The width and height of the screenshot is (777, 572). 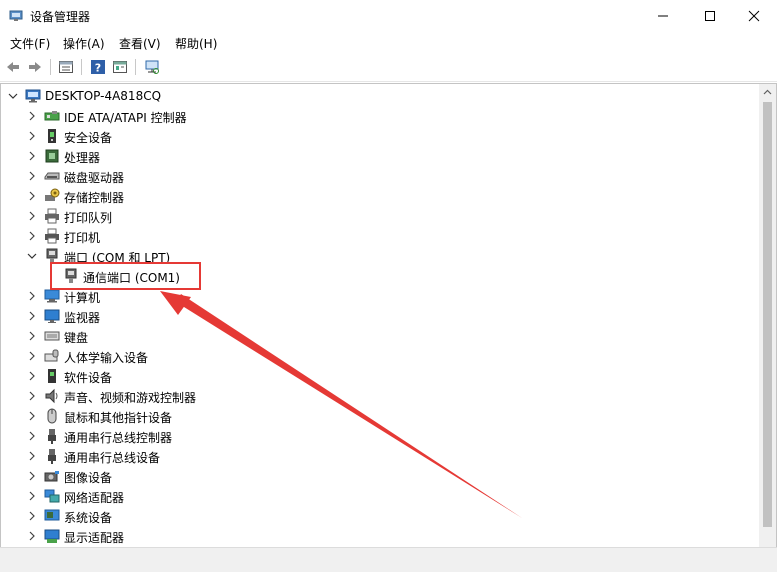 I want to click on show-hidden-icon, so click(x=120, y=67).